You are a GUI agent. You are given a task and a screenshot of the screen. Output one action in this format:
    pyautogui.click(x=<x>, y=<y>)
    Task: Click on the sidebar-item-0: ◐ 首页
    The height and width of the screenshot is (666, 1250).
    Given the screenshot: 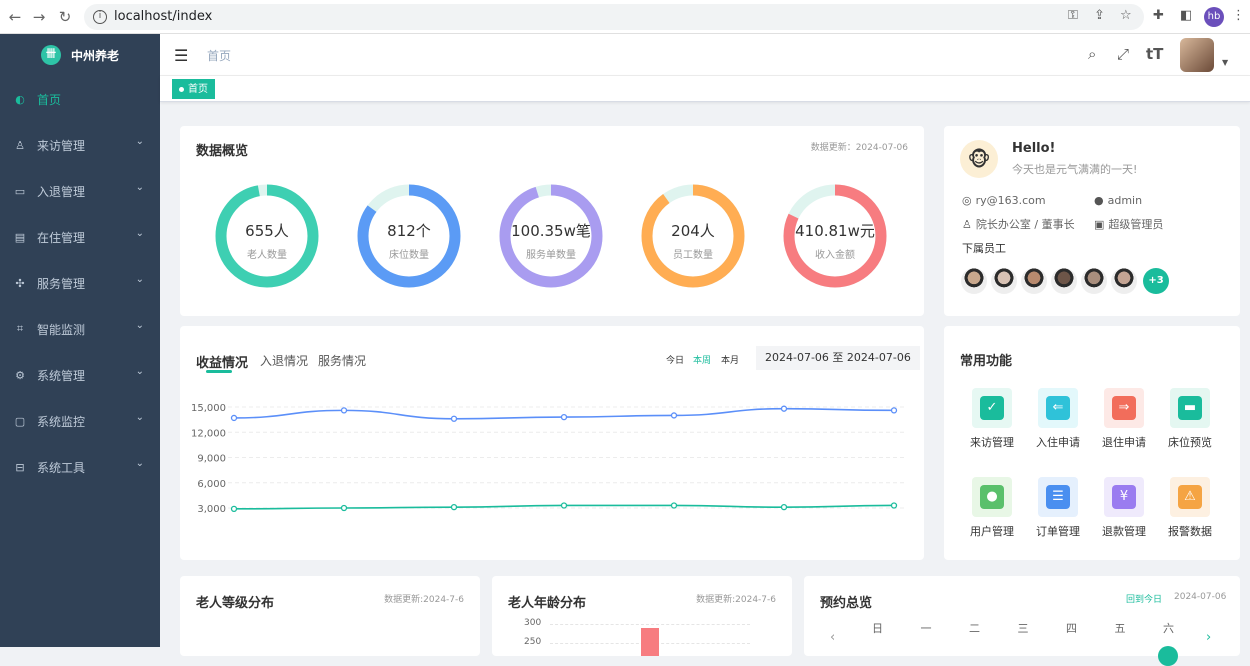 What is the action you would take?
    pyautogui.click(x=80, y=99)
    